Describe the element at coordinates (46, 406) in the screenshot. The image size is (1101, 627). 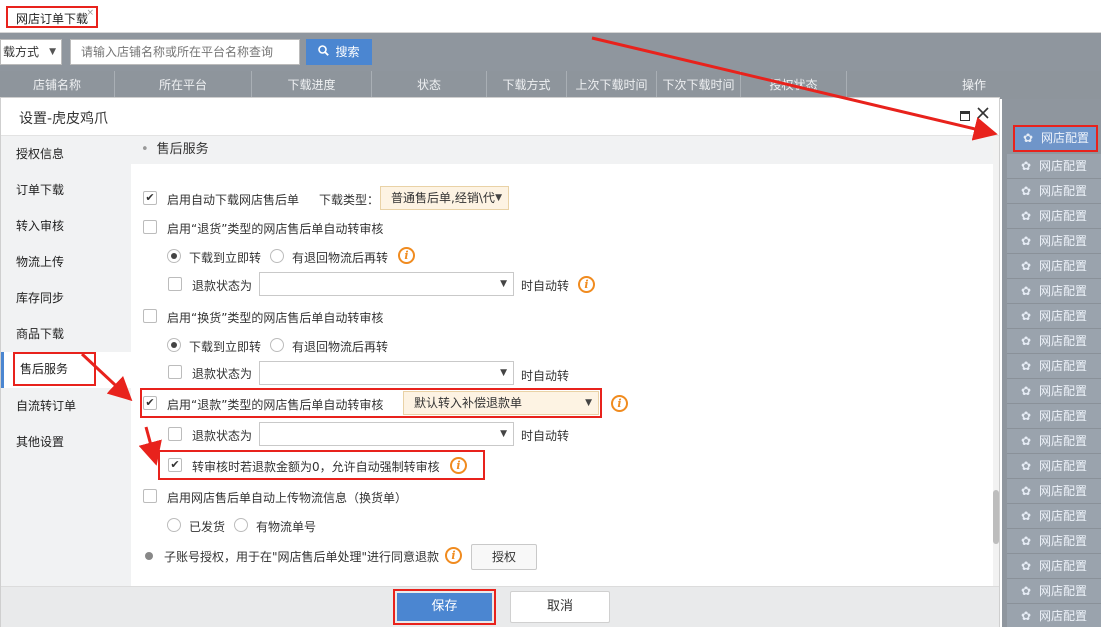
I see `nav-item-label: 自流转订单` at that location.